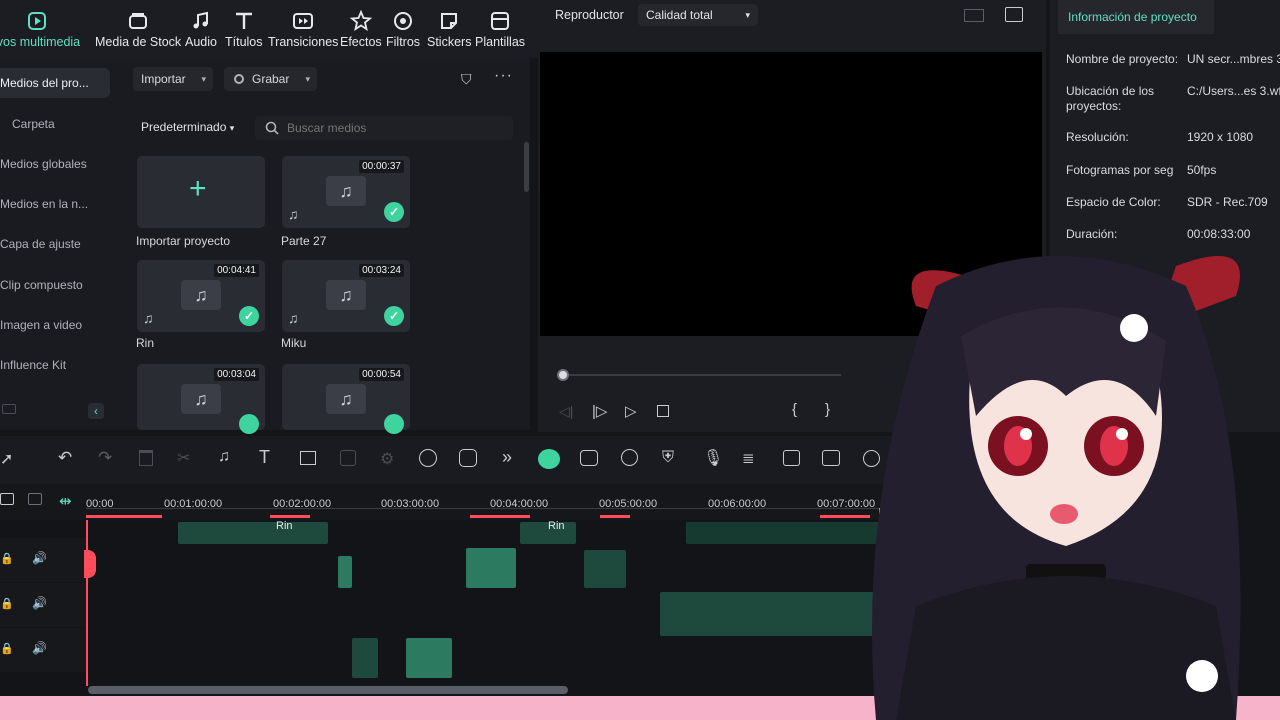  What do you see at coordinates (403, 29) in the screenshot?
I see `toolbar-filters: Filtros` at bounding box center [403, 29].